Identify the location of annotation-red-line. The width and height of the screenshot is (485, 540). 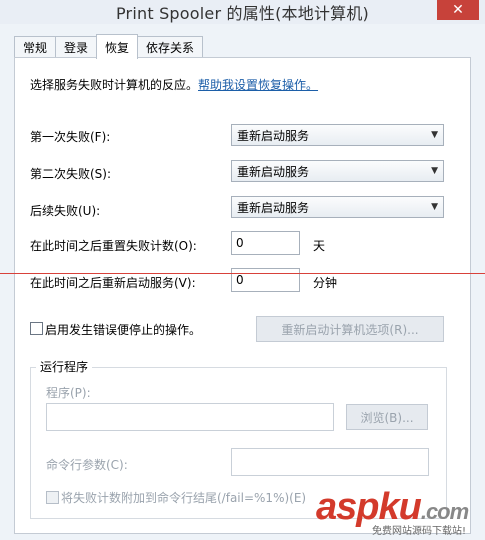
(242, 273).